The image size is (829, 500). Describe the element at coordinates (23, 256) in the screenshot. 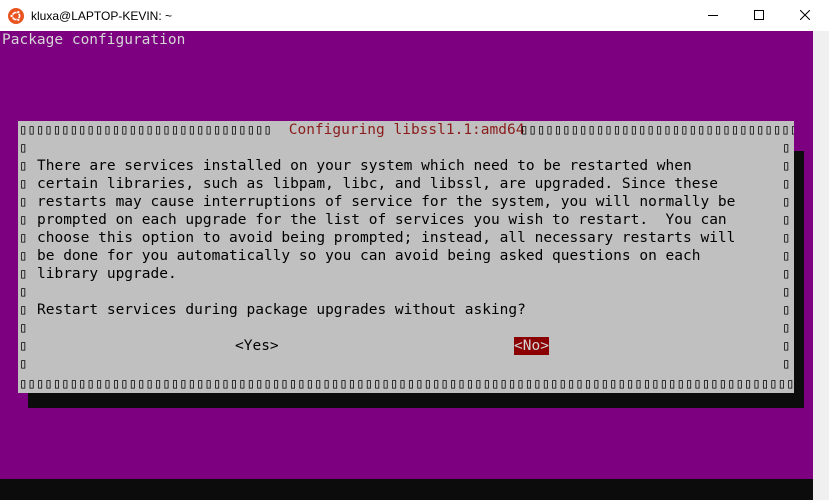

I see `dialog-frame-left: ▯ ▯ ▯ ▯ ▯ ▯ ▯ ▯ ▯ ▯ ▯ ▯ ▯` at that location.